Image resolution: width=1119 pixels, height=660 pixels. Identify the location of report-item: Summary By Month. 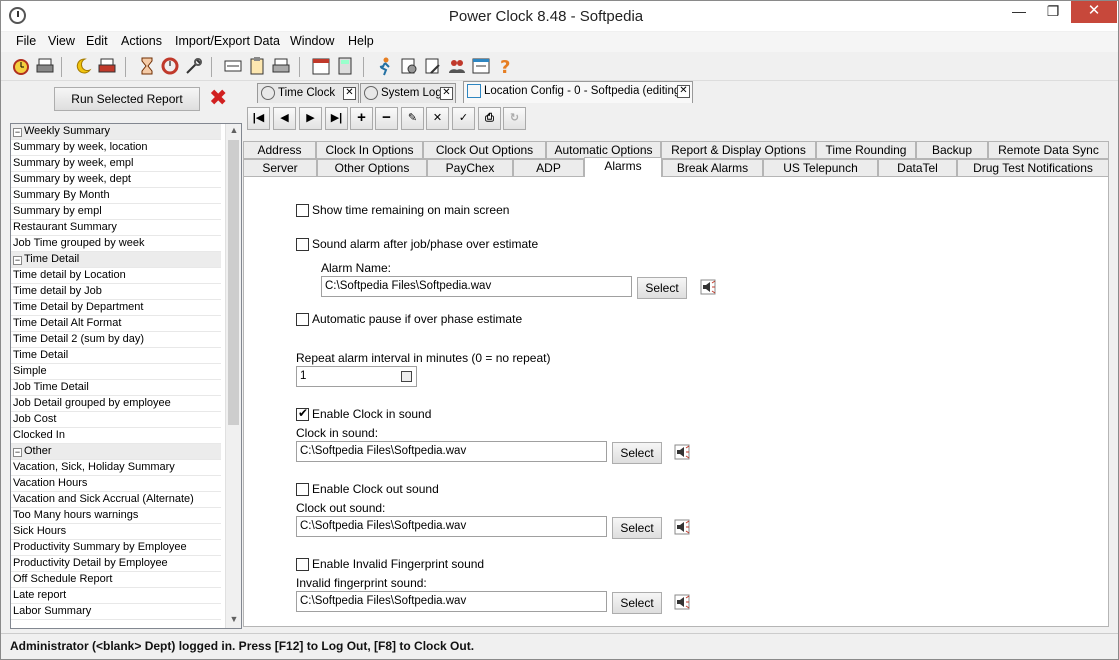
(116, 196).